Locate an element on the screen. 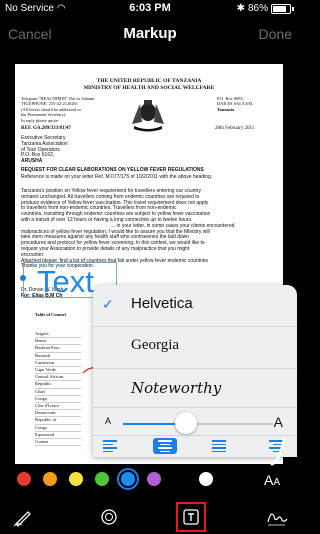 This screenshot has width=320, height=534. coat-of-arms-icon is located at coordinates (148, 116).